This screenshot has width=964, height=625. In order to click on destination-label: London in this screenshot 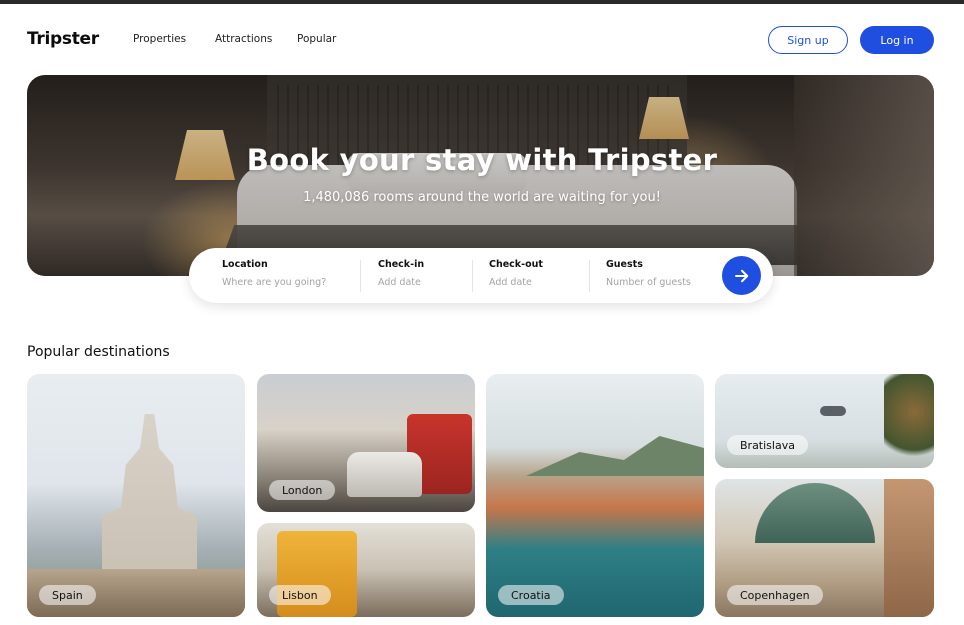, I will do `click(302, 490)`.